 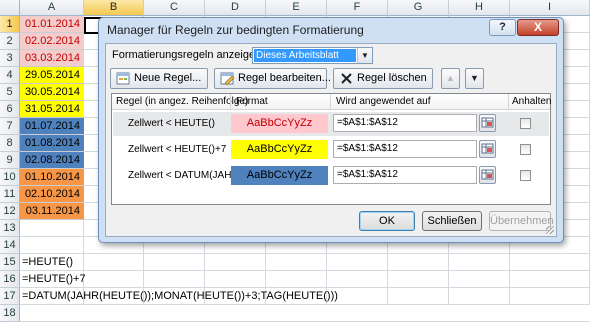 I want to click on column-header-a: A, so click(x=52, y=8).